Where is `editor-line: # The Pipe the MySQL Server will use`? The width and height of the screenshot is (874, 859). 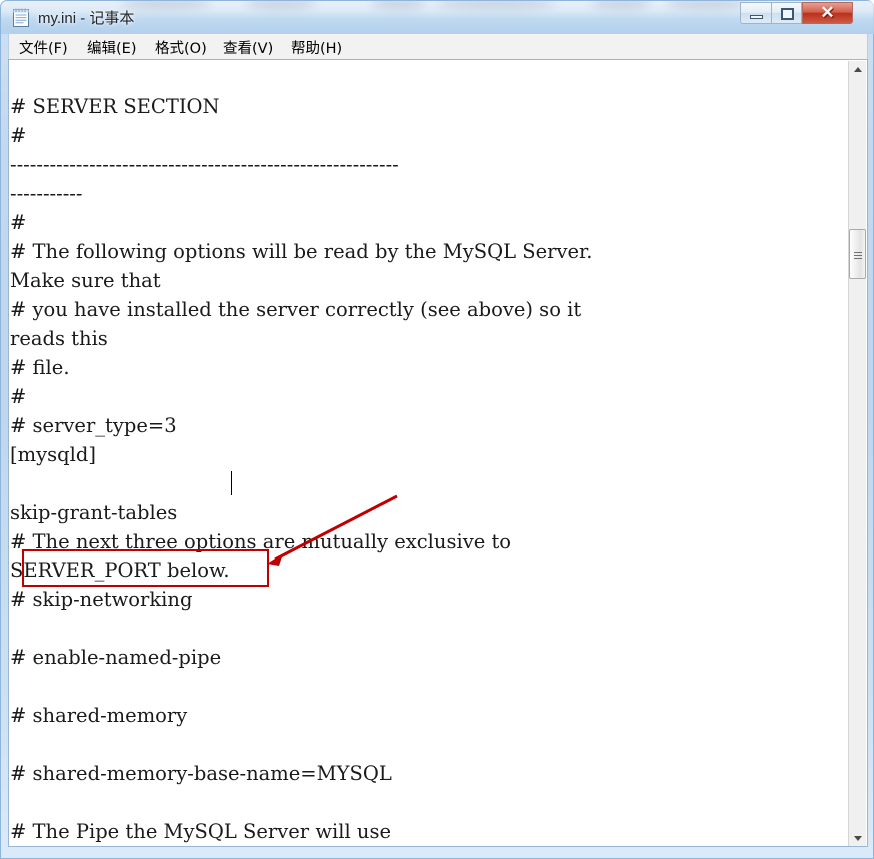
editor-line: # The Pipe the MySQL Server will use is located at coordinates (201, 831).